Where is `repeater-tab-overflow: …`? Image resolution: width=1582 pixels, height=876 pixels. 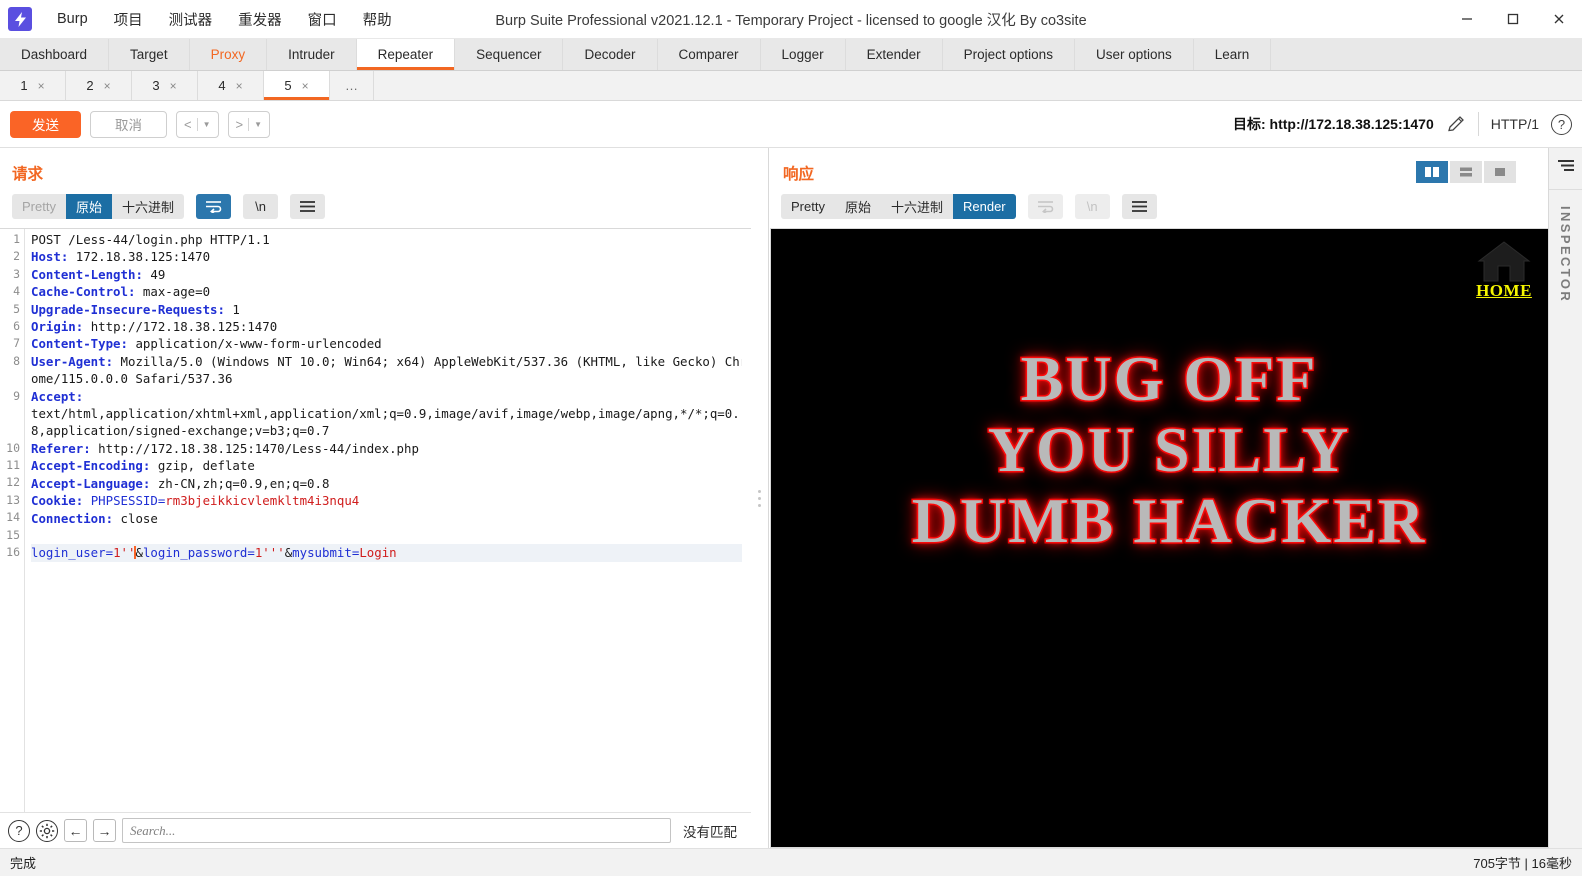 repeater-tab-overflow: … is located at coordinates (352, 85).